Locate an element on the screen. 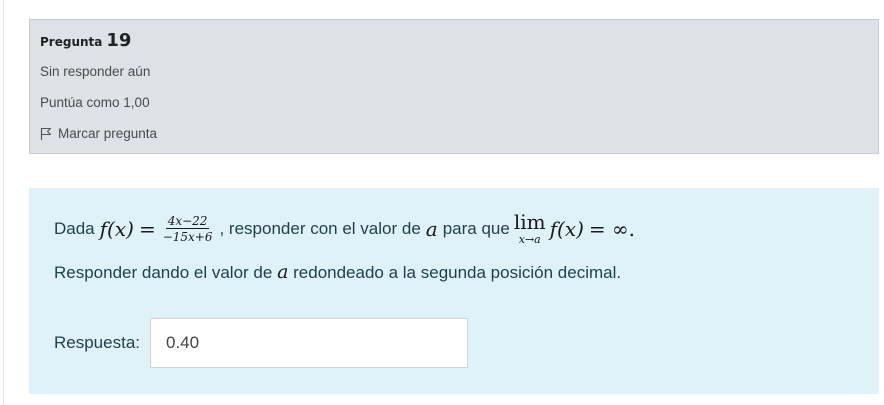 This screenshot has width=884, height=405. limit-word: lim is located at coordinates (529, 222).